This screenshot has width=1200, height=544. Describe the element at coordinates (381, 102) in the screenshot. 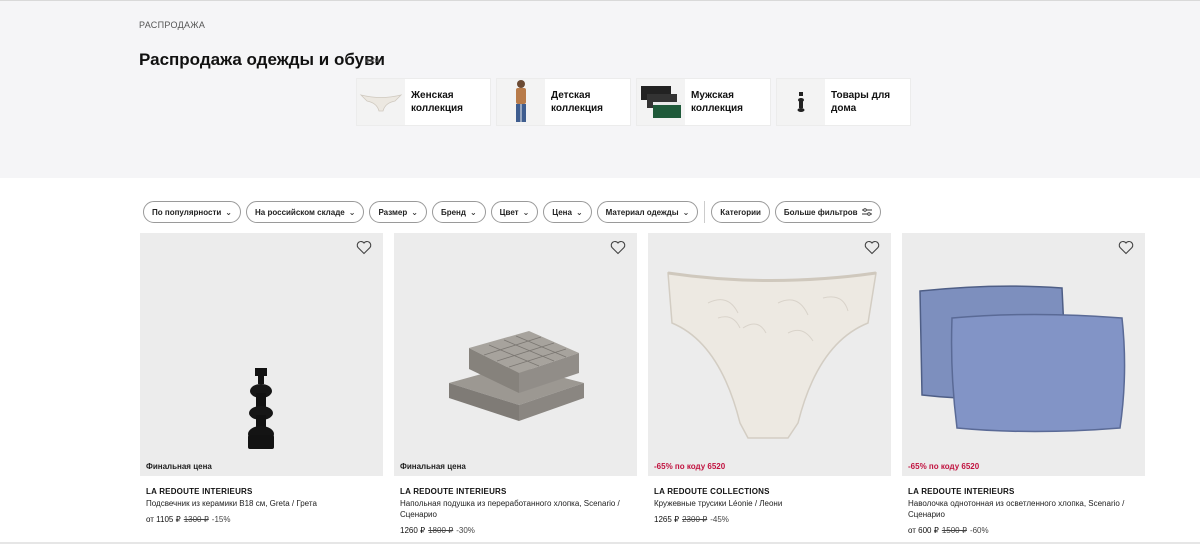

I see `panties-thumbnail-icon` at that location.